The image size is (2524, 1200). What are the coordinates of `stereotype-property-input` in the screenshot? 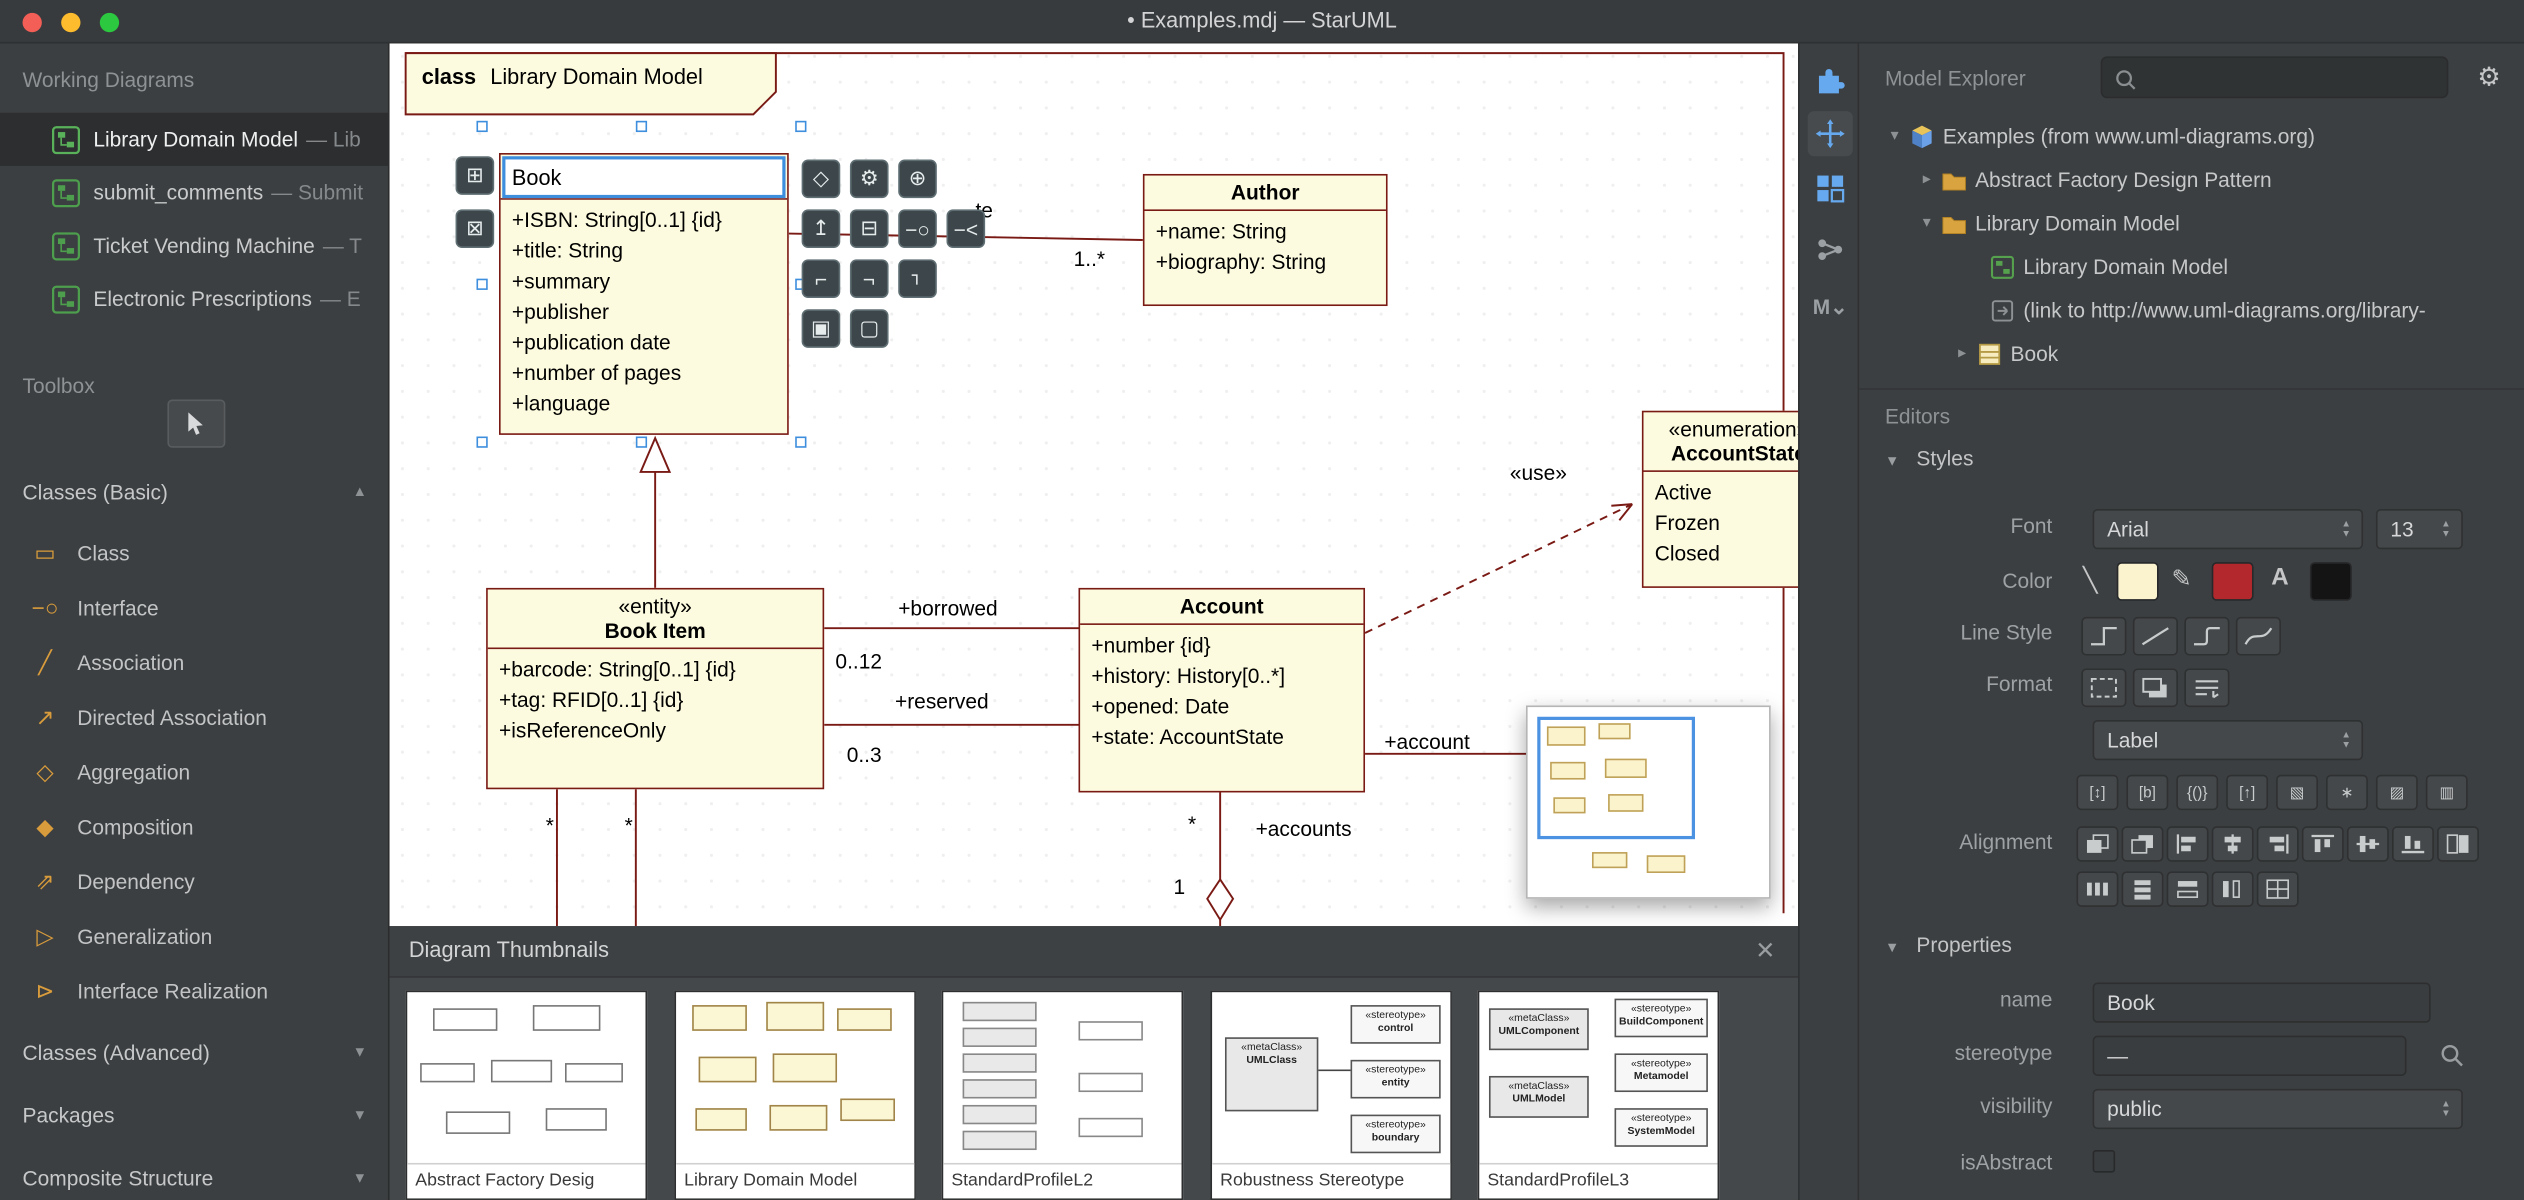 It's located at (2249, 1055).